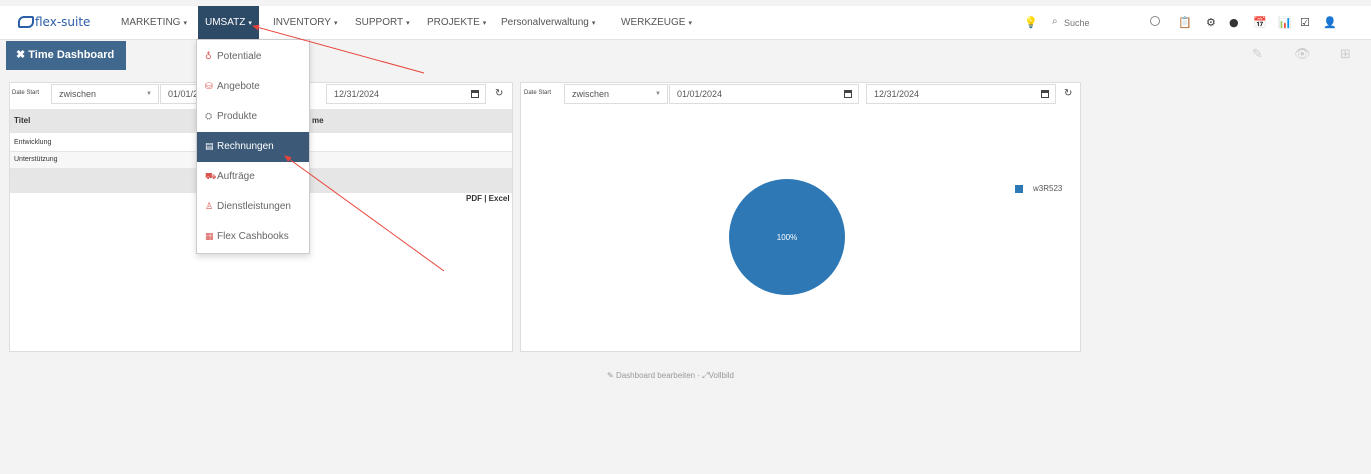 The height and width of the screenshot is (474, 1371). I want to click on edit-pencil-icon: ✎, so click(1257, 54).